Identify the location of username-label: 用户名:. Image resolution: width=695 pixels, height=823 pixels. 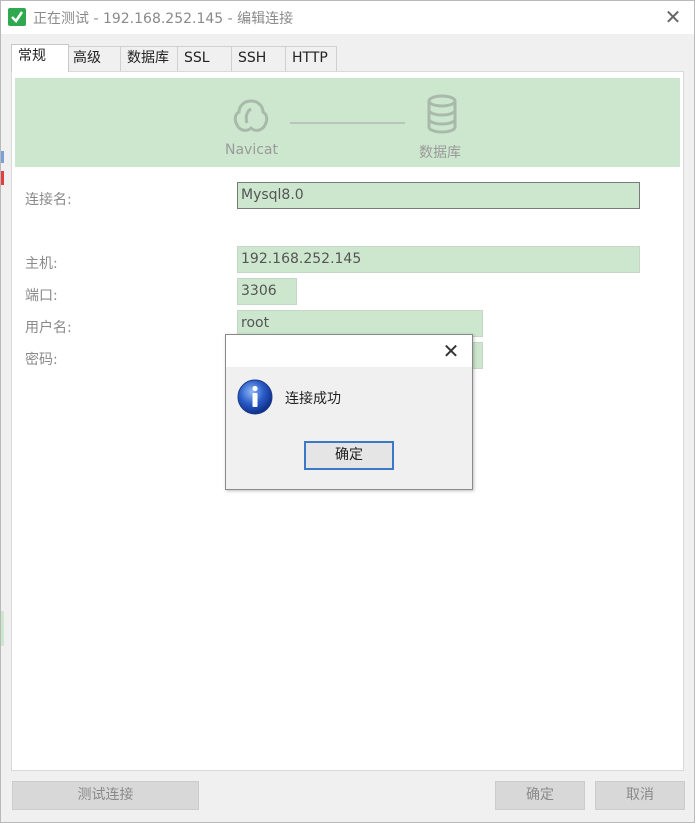
(48, 328).